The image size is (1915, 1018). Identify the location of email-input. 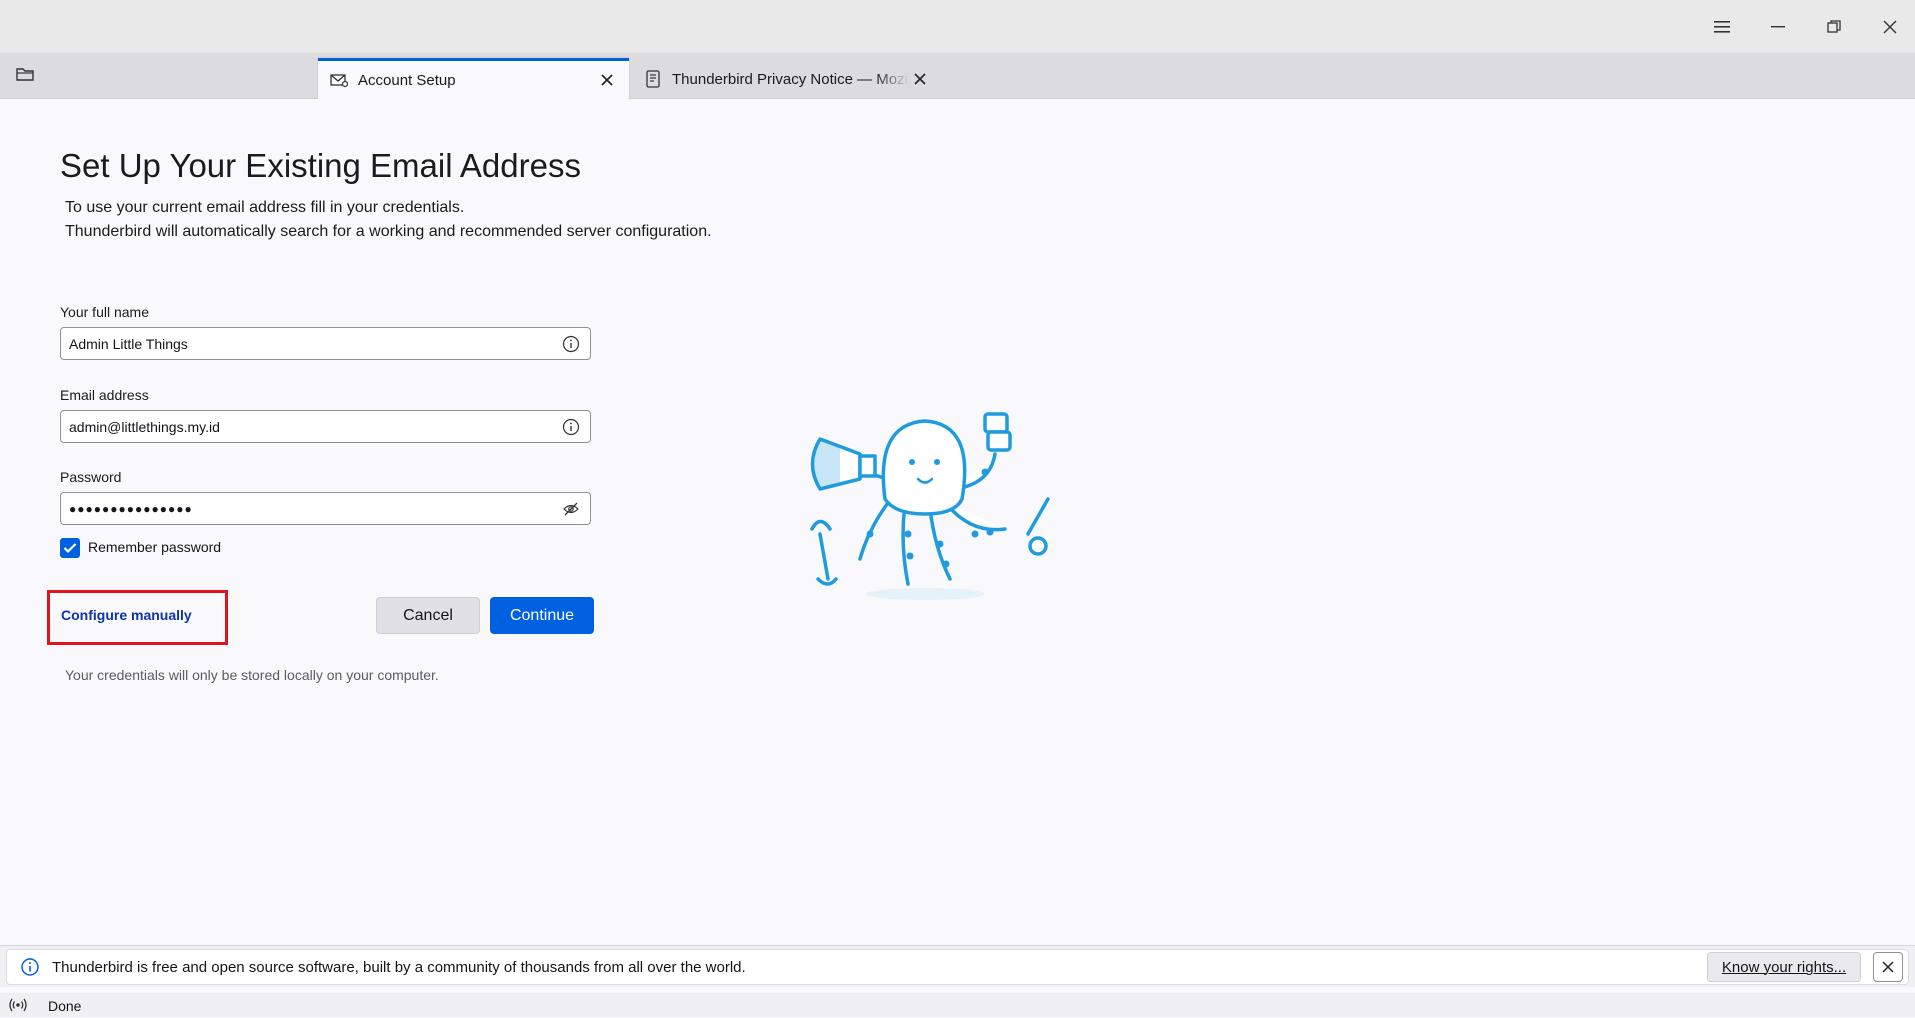
(314, 426).